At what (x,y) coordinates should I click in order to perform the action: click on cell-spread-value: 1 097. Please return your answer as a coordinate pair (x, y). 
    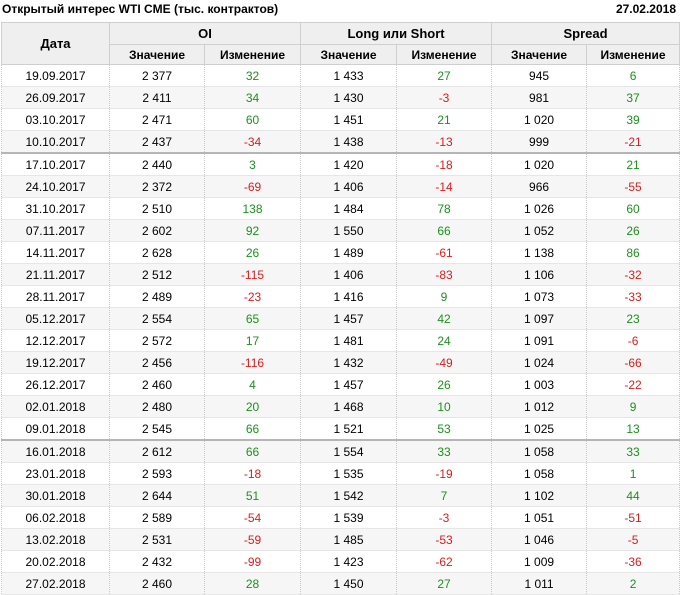
    Looking at the image, I should click on (539, 318).